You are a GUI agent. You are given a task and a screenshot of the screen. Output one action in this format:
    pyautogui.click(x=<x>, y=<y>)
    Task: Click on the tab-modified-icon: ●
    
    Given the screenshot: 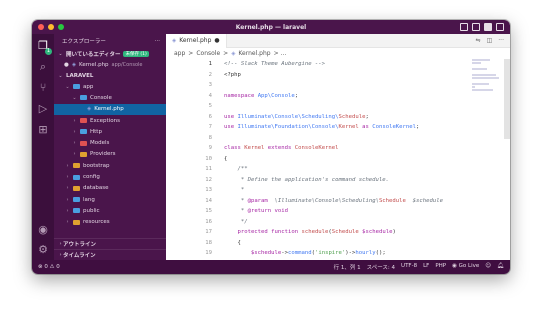 What is the action you would take?
    pyautogui.click(x=216, y=40)
    